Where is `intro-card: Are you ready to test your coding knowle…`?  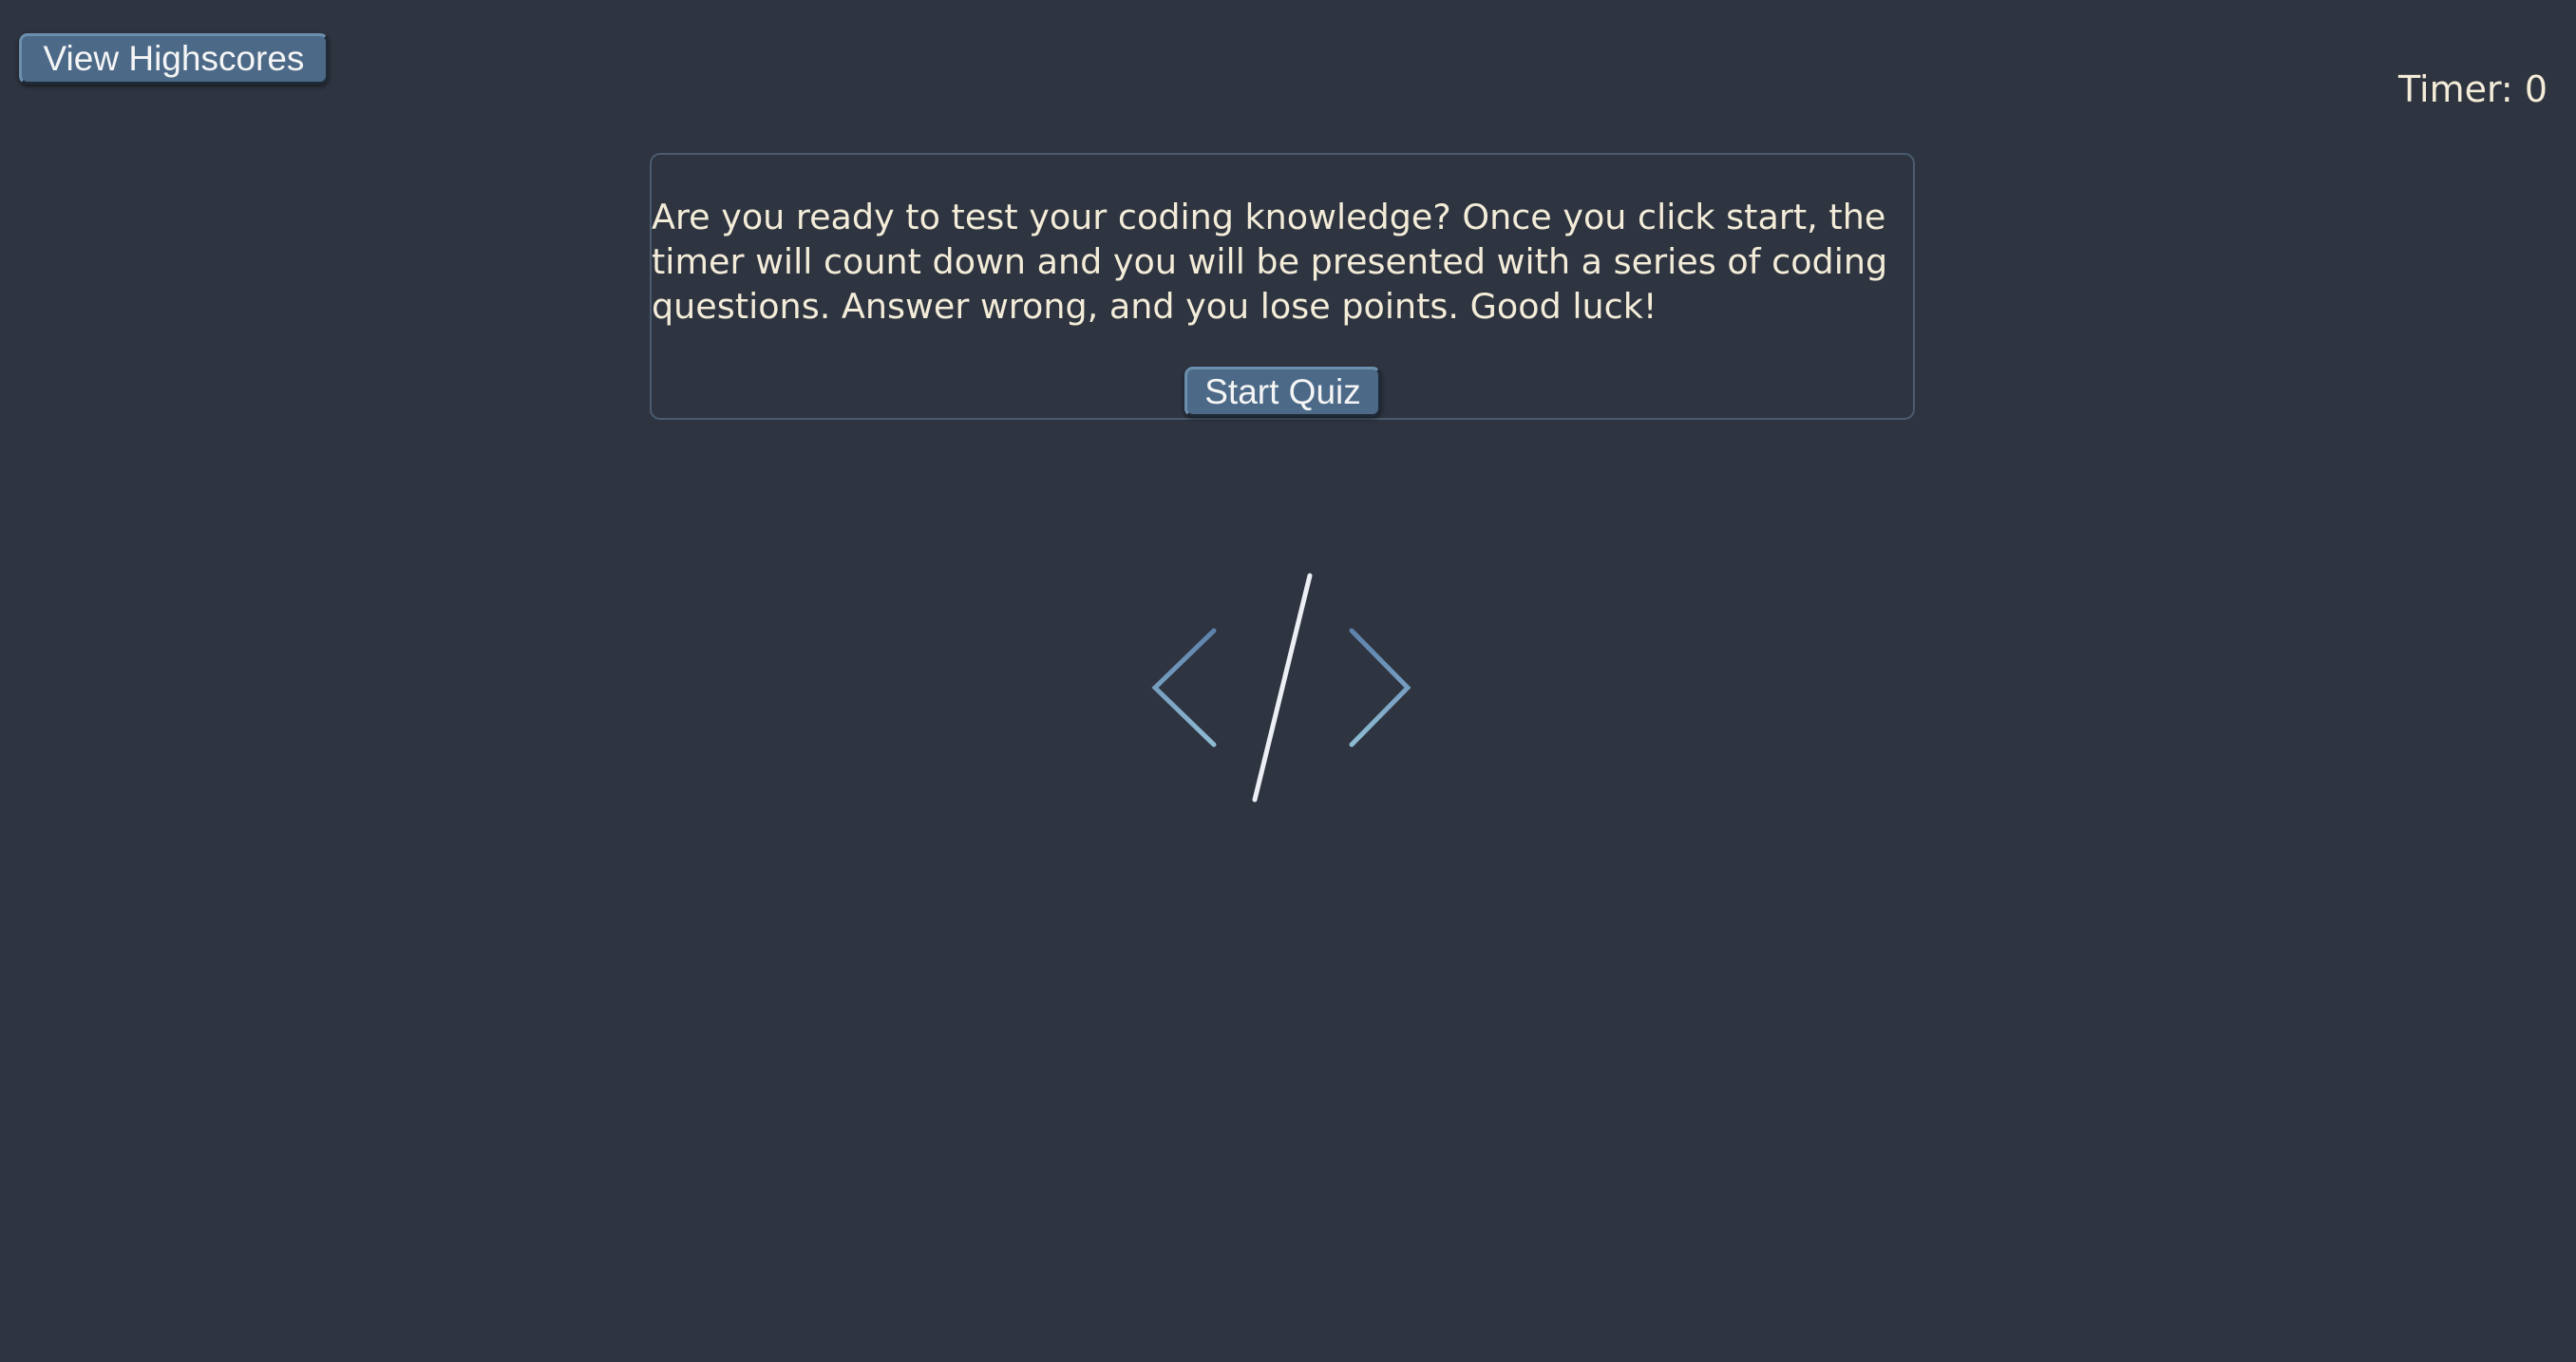
intro-card: Are you ready to test your coding knowle… is located at coordinates (1282, 286).